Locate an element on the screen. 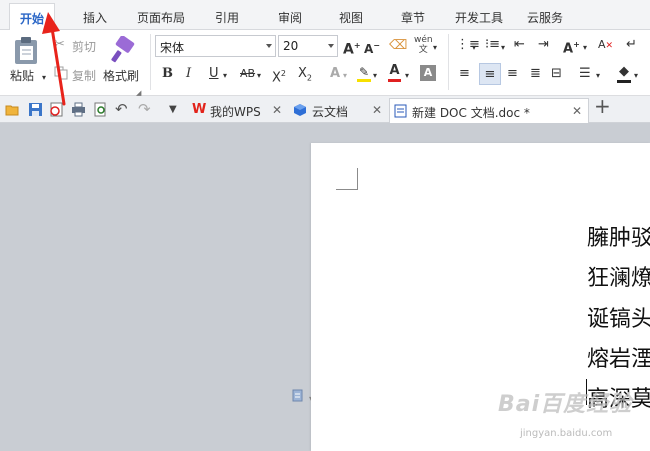  undo-icon: ↶ is located at coordinates (121, 109).